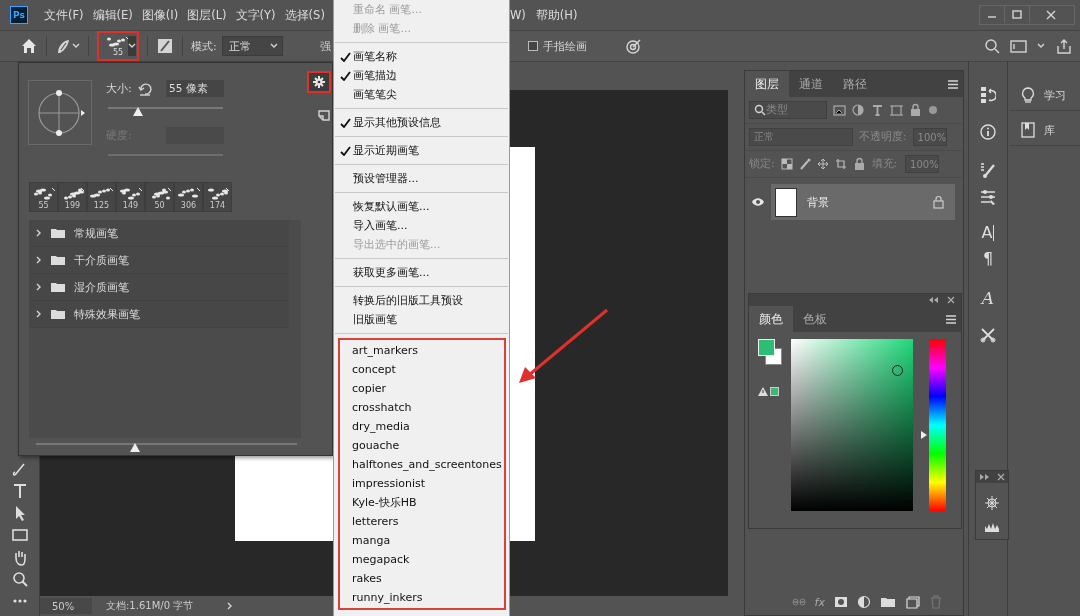 The height and width of the screenshot is (616, 1080). What do you see at coordinates (207, 15) in the screenshot?
I see `menu-item: 图层(L)` at bounding box center [207, 15].